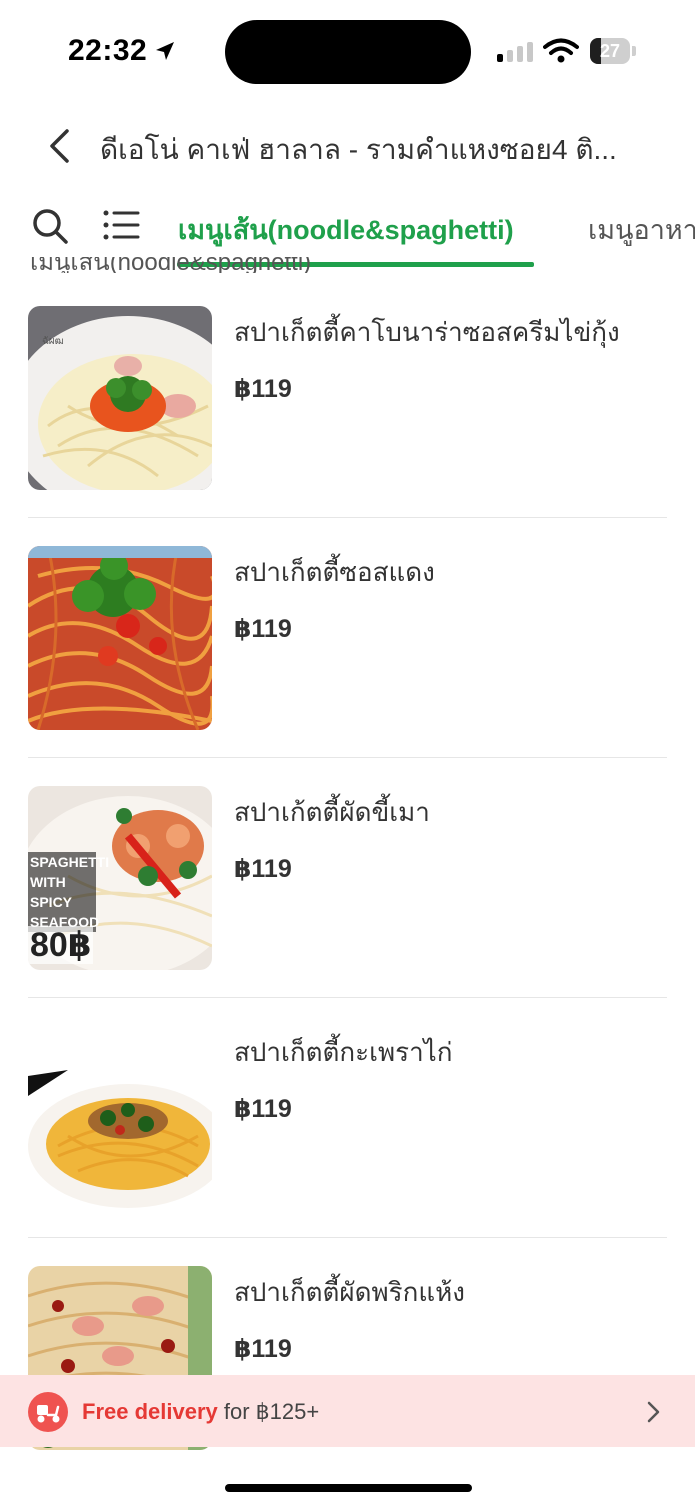  I want to click on status-bar: 22:32 27, so click(347, 50).